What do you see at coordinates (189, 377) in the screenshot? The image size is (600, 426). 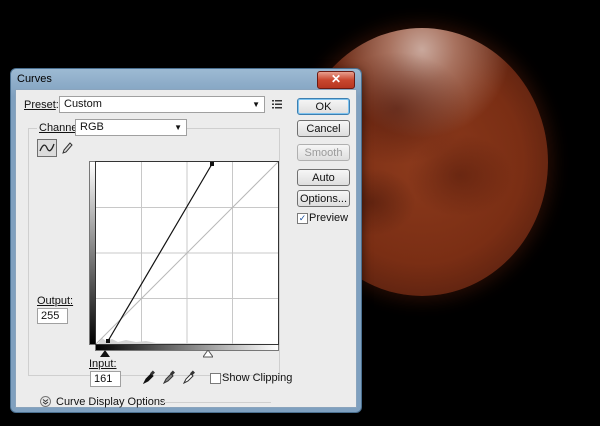 I see `eyedropper-white-icon` at bounding box center [189, 377].